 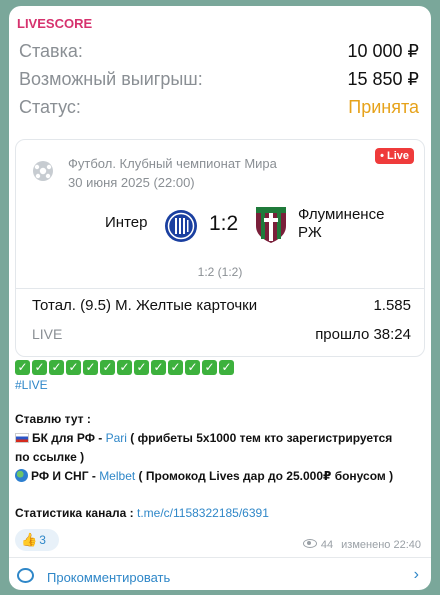 I want to click on pari-line-cont: по ссылке ), so click(x=50, y=457).